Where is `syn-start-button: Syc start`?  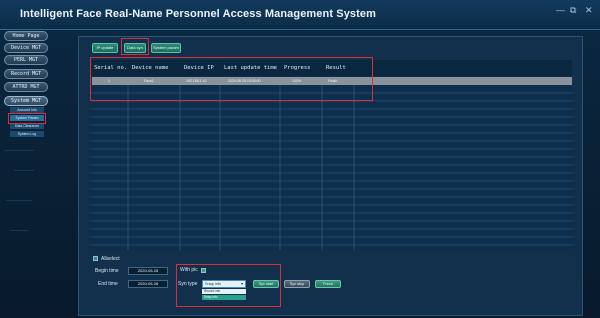 syn-start-button: Syc start is located at coordinates (266, 284).